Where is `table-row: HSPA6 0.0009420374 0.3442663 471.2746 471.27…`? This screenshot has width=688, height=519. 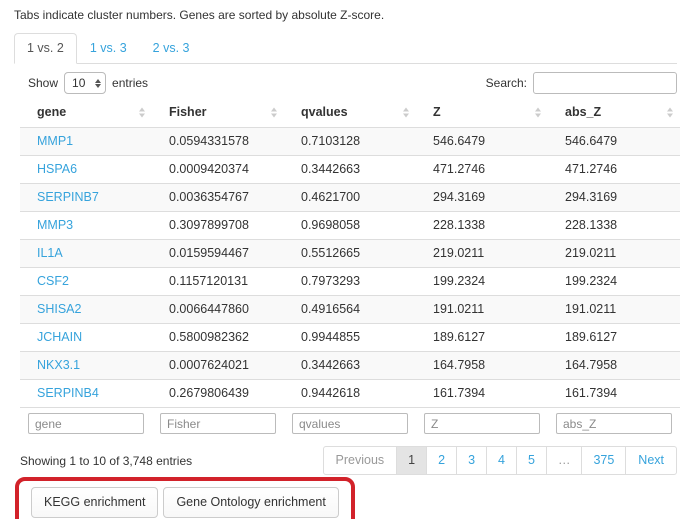
table-row: HSPA6 0.0009420374 0.3442663 471.2746 471.27… is located at coordinates (350, 169).